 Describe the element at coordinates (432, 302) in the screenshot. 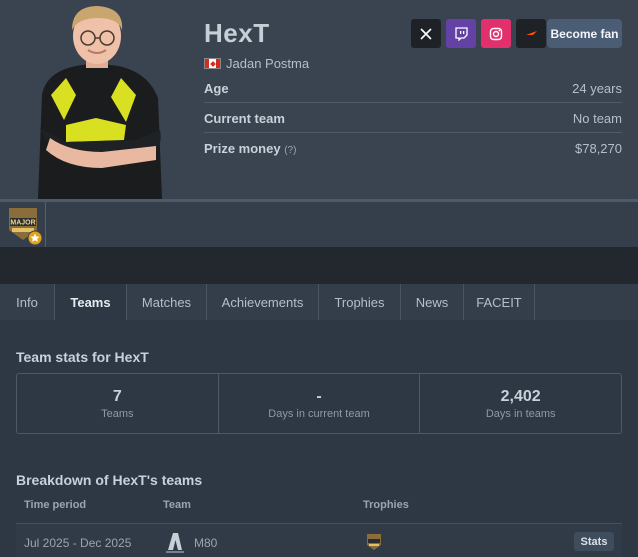

I see `tab-news: News` at that location.